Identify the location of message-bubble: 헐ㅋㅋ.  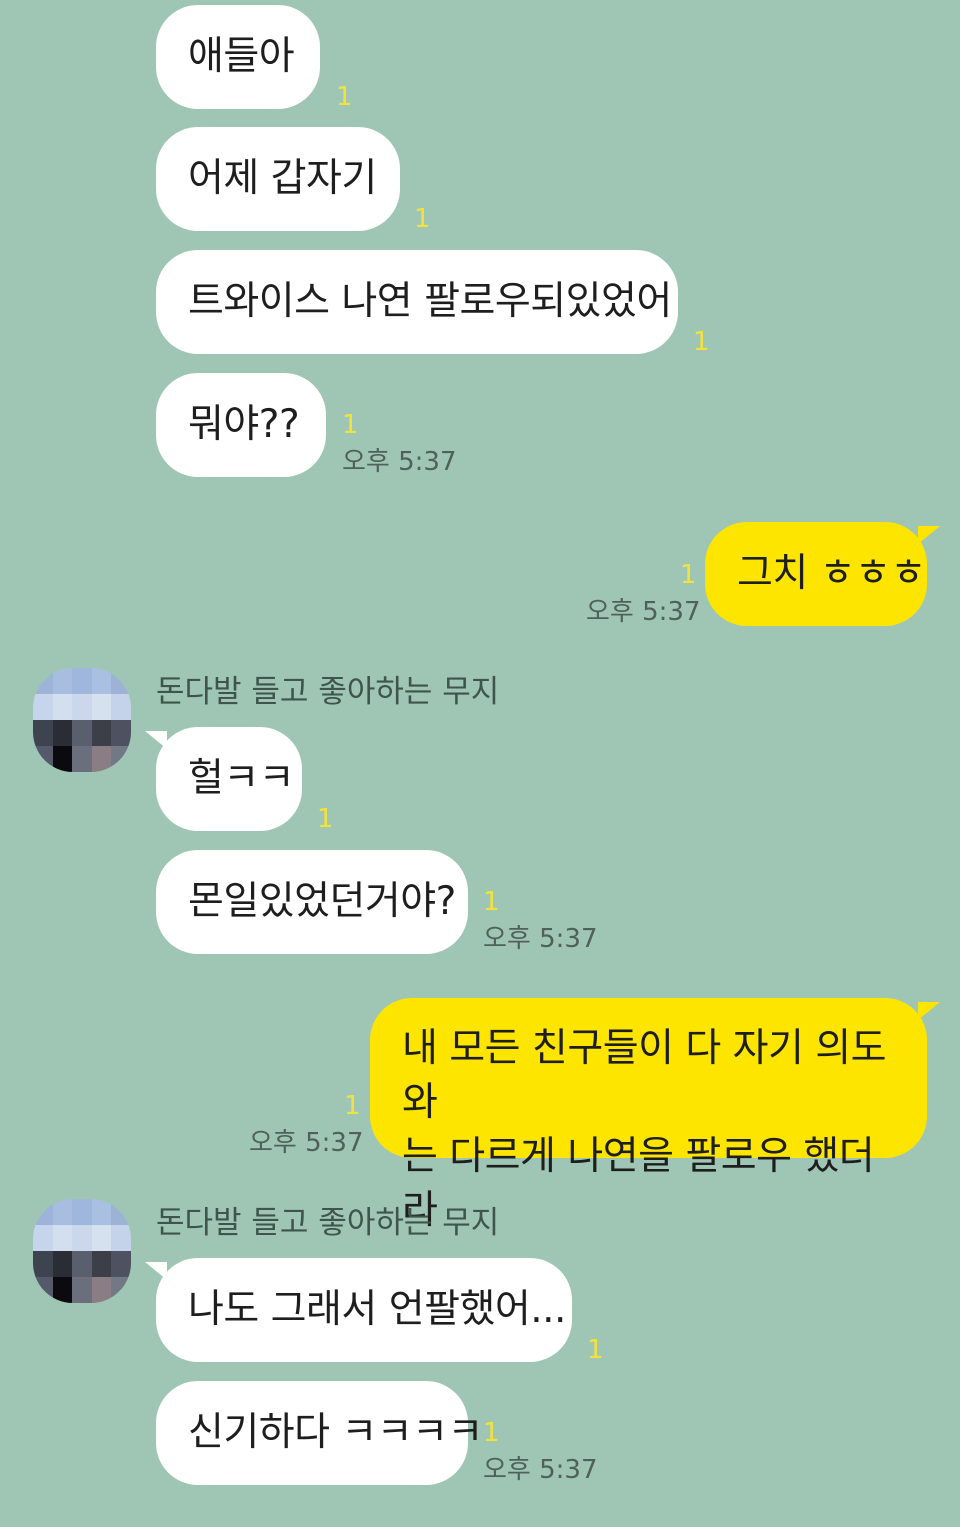
(229, 779).